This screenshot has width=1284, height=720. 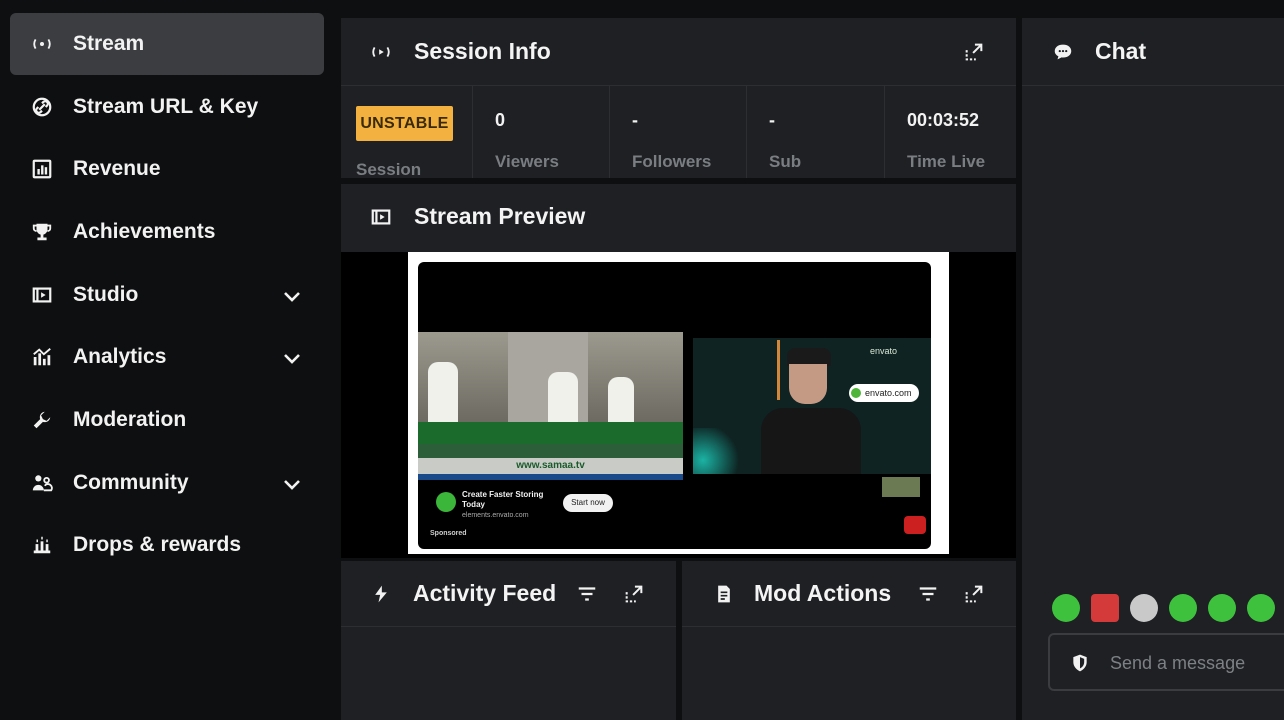 What do you see at coordinates (550, 406) in the screenshot?
I see `news-clip: www.samaa.tv` at bounding box center [550, 406].